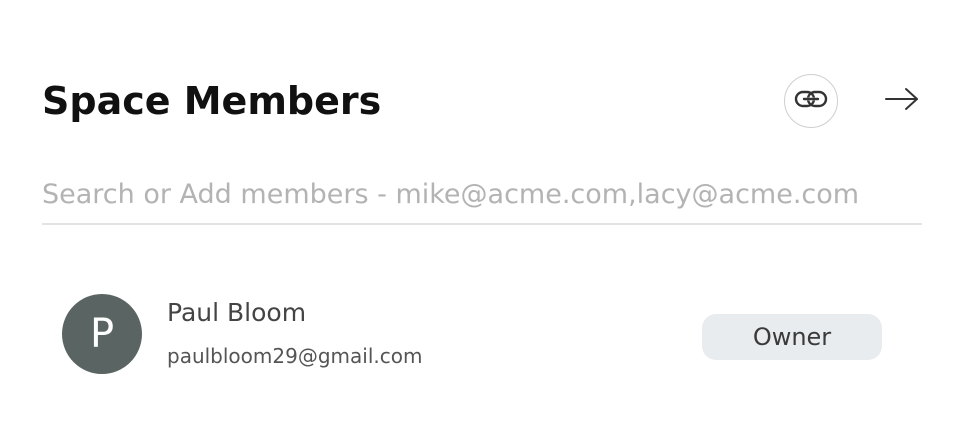 Image resolution: width=970 pixels, height=440 pixels. I want to click on member-email: paulbloom29@gmail.com, so click(295, 356).